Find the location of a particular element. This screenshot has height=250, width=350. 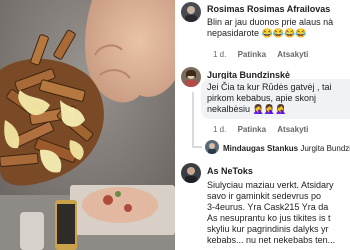

comment-text-line: Siulyciau maziau verkt. Atsidary is located at coordinates (270, 185).